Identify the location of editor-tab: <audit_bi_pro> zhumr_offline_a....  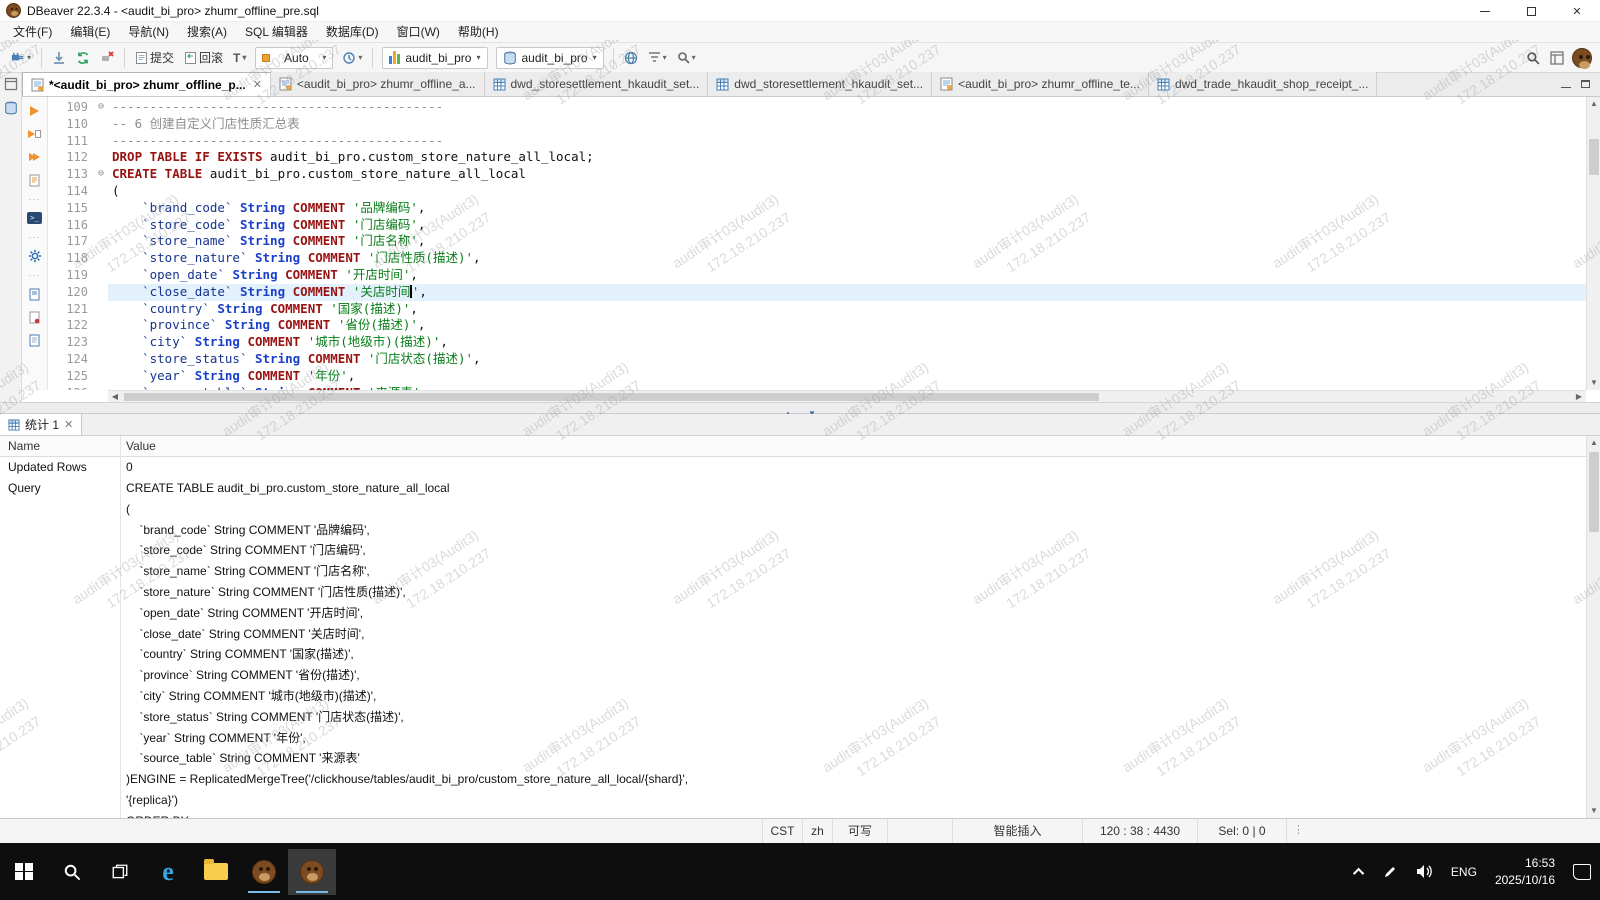
(377, 84).